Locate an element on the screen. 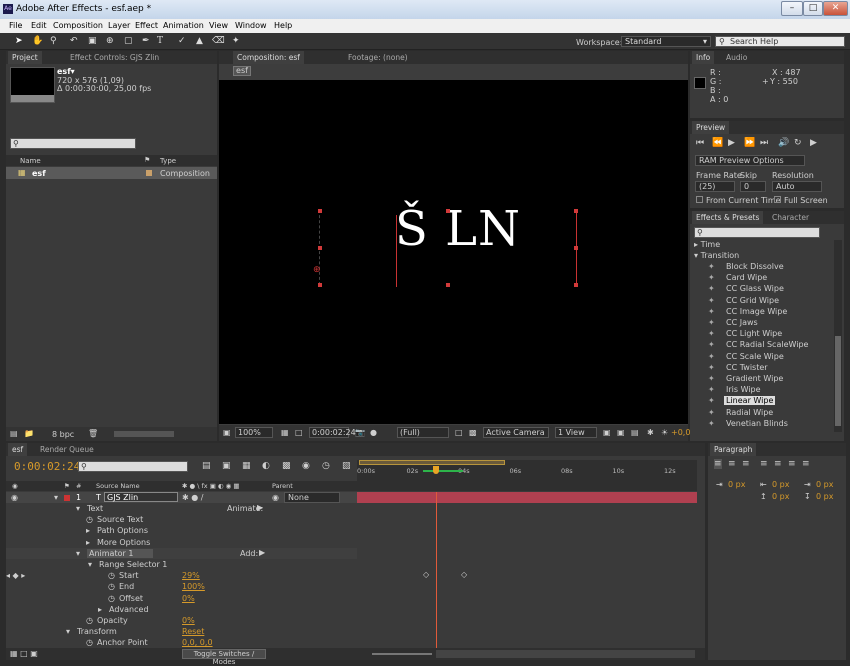  expand-triangle-icon: ▾ is located at coordinates (56, 497).